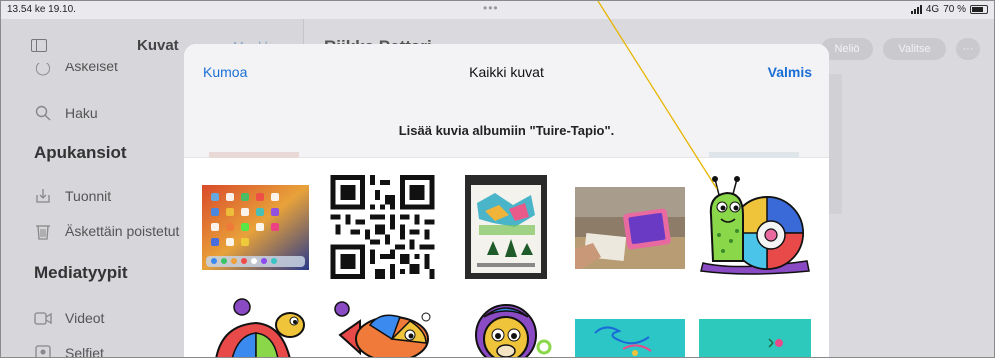 The width and height of the screenshot is (995, 358). What do you see at coordinates (84, 351) in the screenshot?
I see `sidebar-item-label: Selfiet` at bounding box center [84, 351].